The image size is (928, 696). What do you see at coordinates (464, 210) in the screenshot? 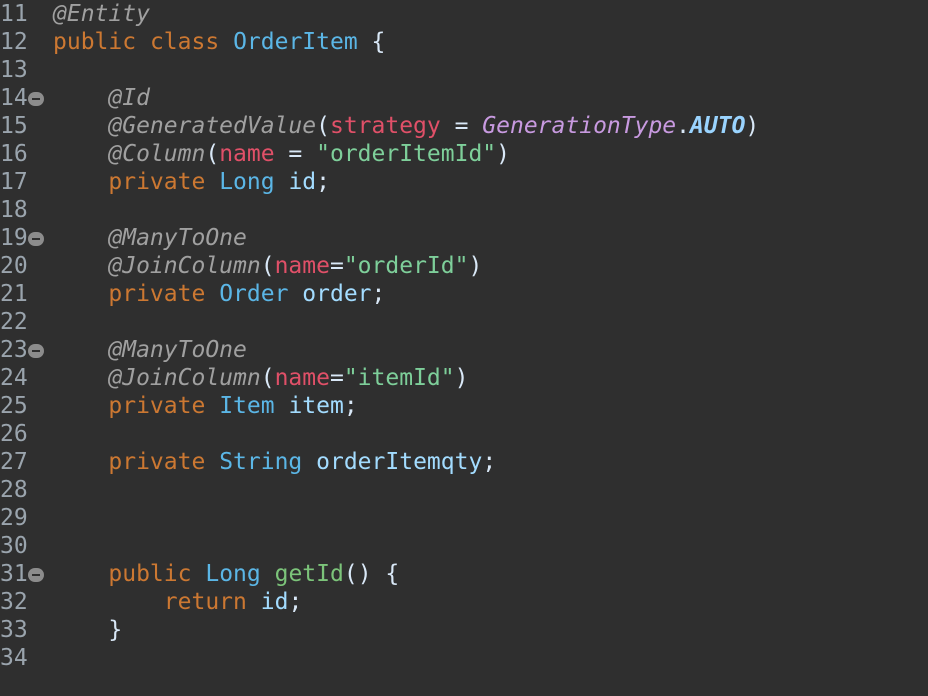
I see `code-line: 18` at bounding box center [464, 210].